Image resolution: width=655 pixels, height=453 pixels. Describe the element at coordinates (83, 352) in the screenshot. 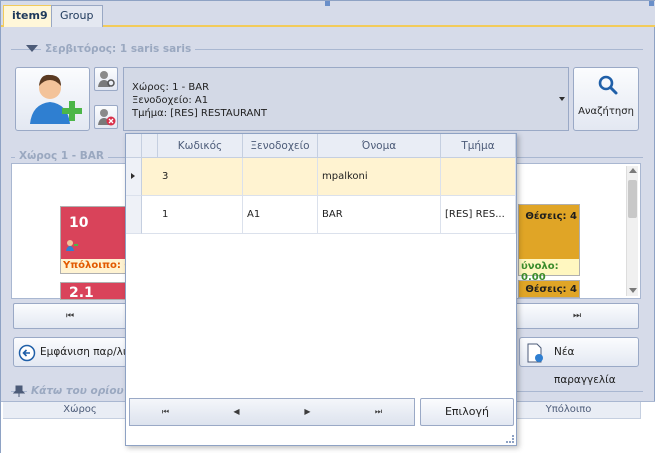

I see `show-orders-label: Εμφάνιση παρ/λιώ` at that location.